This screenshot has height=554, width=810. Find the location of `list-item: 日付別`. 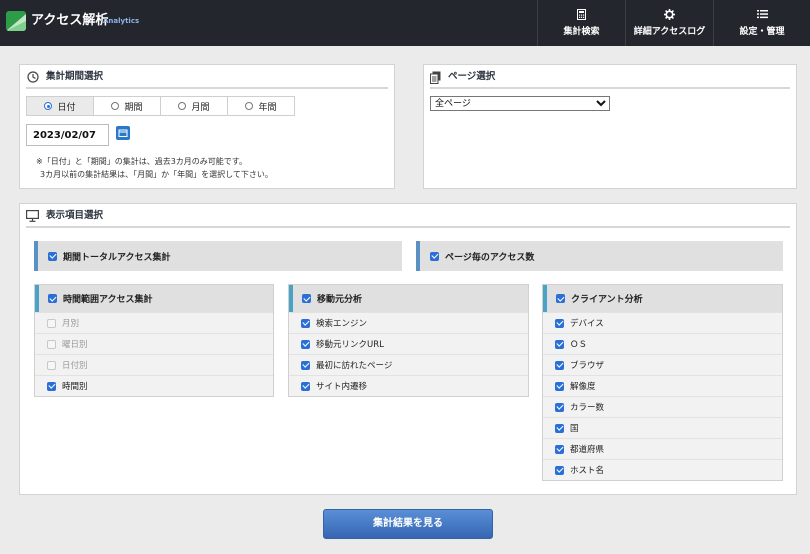

list-item: 日付別 is located at coordinates (154, 364).